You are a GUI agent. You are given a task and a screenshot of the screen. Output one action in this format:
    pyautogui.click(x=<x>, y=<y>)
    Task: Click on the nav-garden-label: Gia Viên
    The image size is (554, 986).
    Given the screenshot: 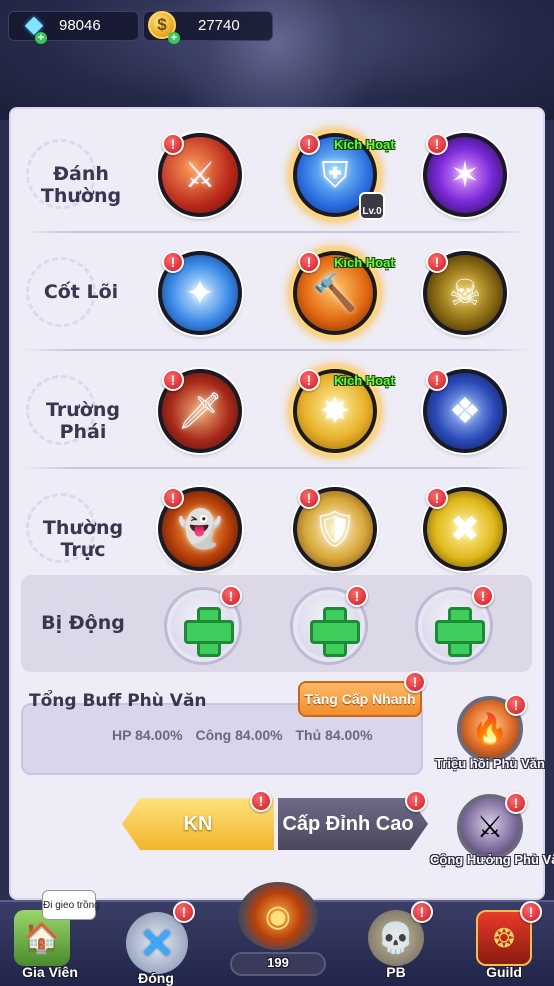 What is the action you would take?
    pyautogui.click(x=50, y=972)
    